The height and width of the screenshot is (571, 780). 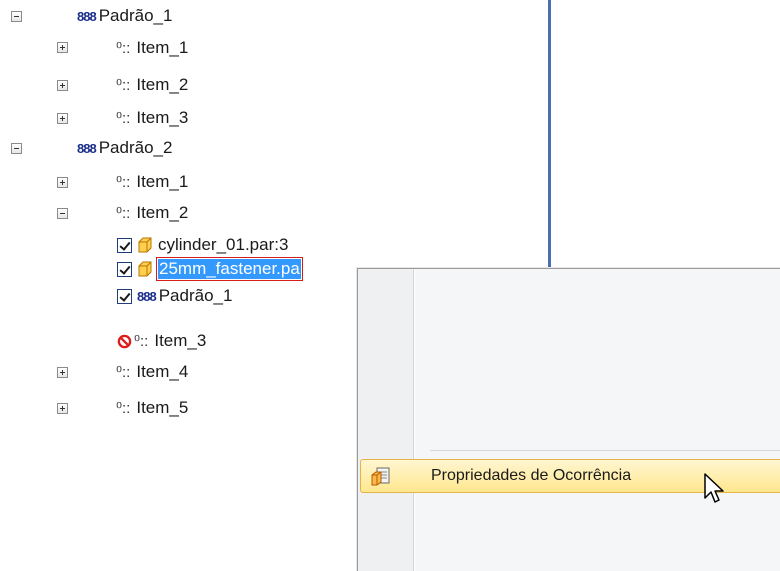 I want to click on tree-node-pattern: 888 Padrão_2, so click(x=124, y=148).